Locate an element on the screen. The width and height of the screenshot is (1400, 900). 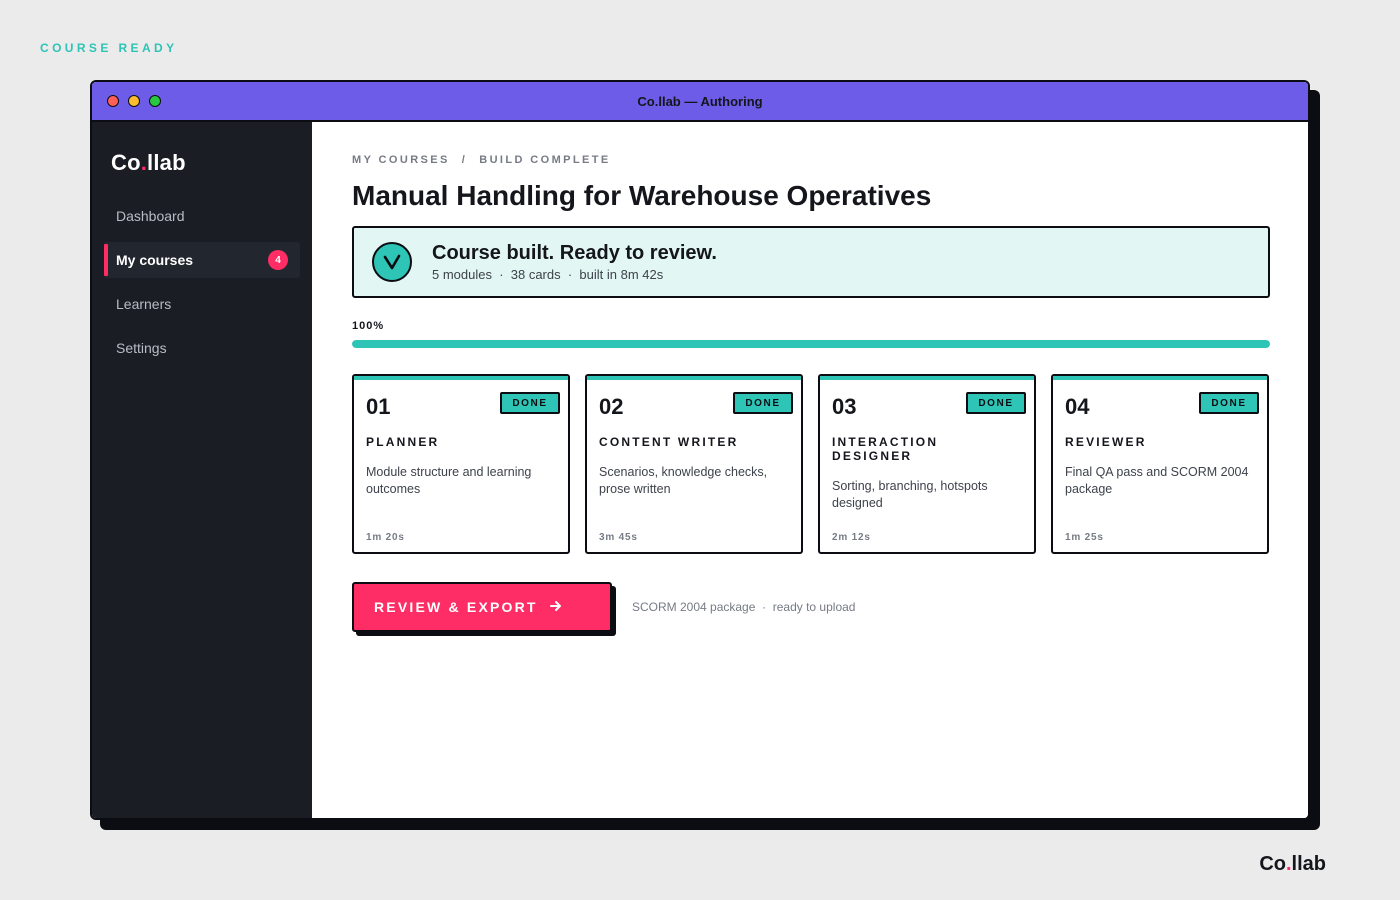
sidebar-item-label: Settings is located at coordinates (141, 348).